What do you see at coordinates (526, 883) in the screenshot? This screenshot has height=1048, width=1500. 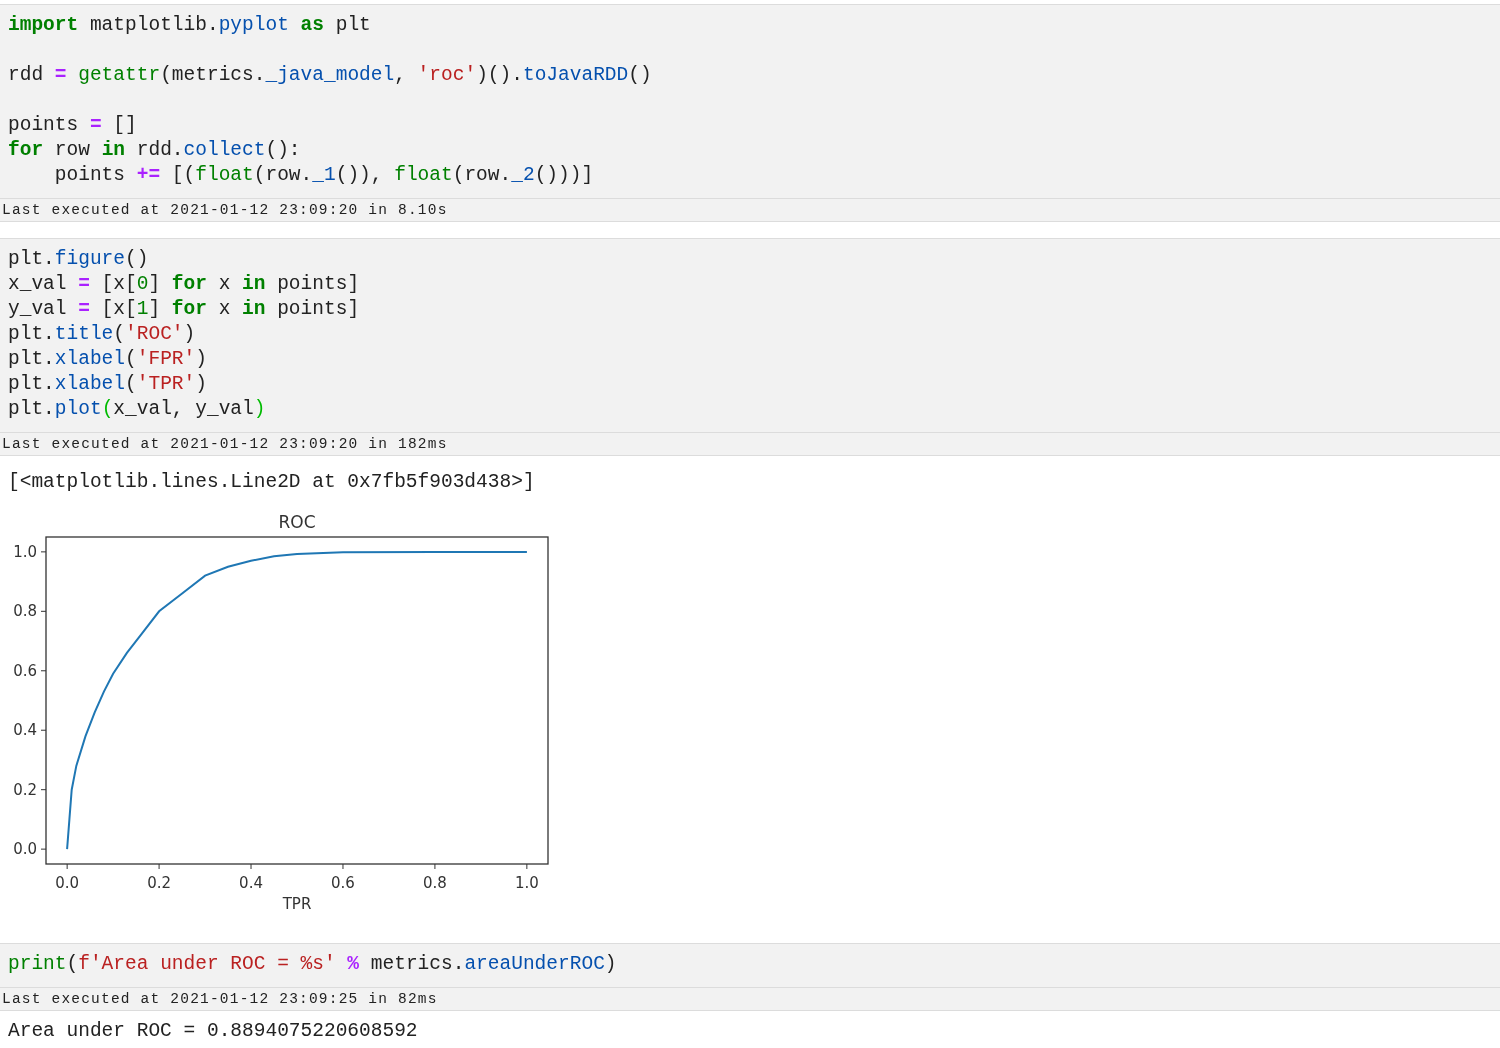 I see `x-tick-label: 1.0` at bounding box center [526, 883].